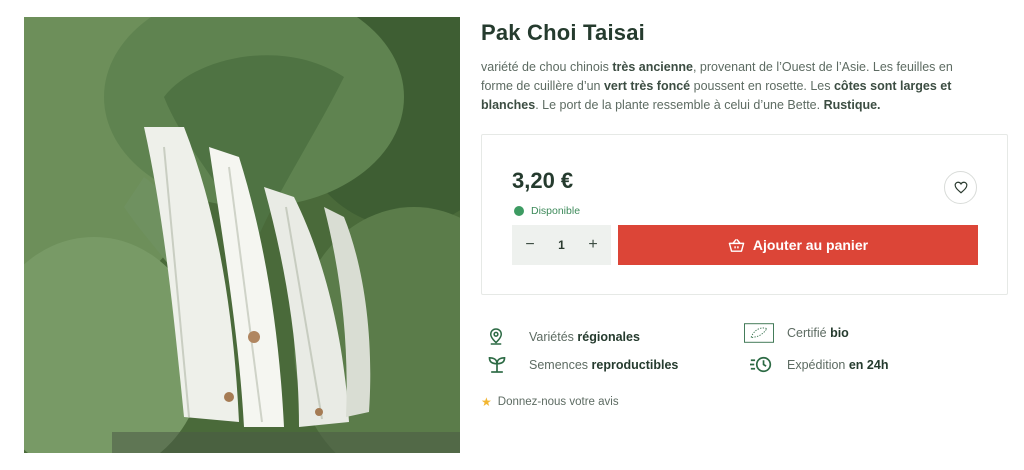 The height and width of the screenshot is (470, 1024). Describe the element at coordinates (547, 67) in the screenshot. I see `description-text: variété de chou chinois` at that location.